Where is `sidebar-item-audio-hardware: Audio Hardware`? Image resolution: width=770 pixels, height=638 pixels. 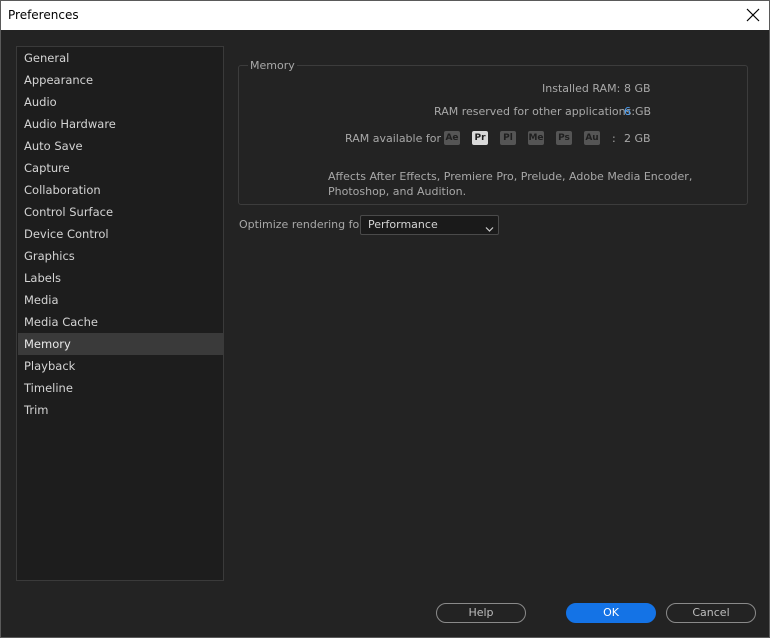 sidebar-item-audio-hardware: Audio Hardware is located at coordinates (121, 124).